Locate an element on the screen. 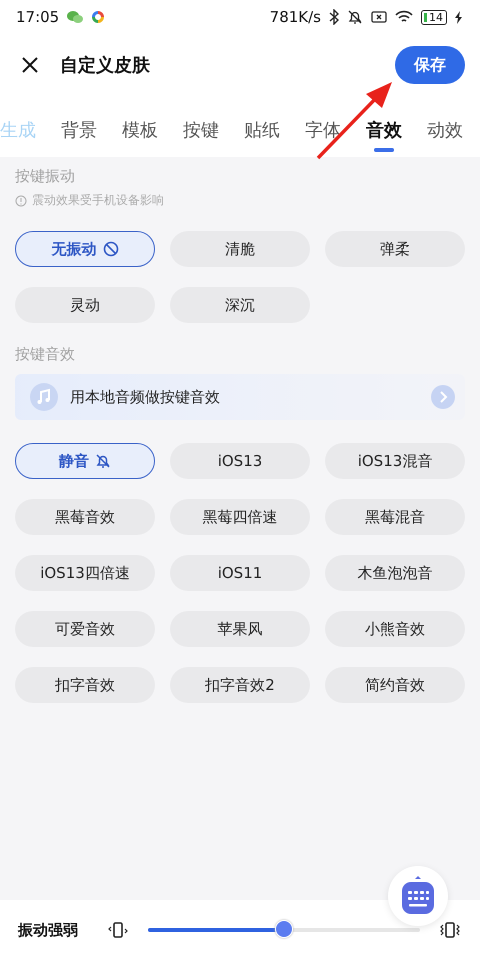 This screenshot has width=480, height=960. vibration-option: 深沉 is located at coordinates (240, 305).